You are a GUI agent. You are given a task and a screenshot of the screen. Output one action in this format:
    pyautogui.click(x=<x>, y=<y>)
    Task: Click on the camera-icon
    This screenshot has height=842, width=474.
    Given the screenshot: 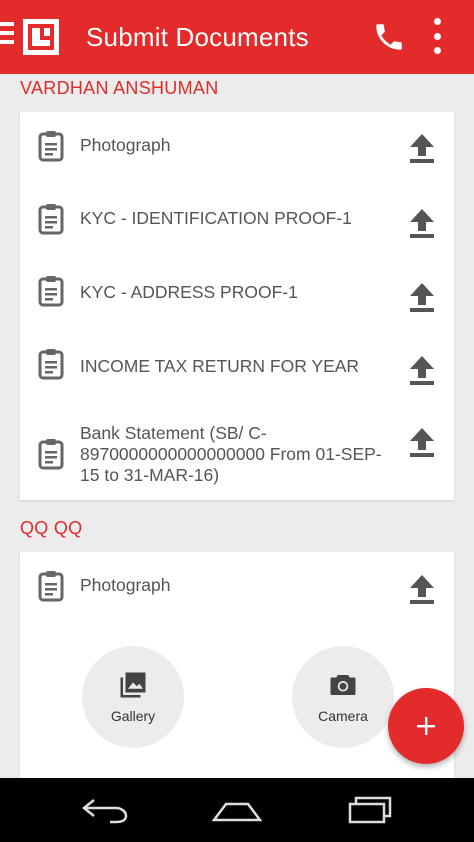 What is the action you would take?
    pyautogui.click(x=343, y=685)
    